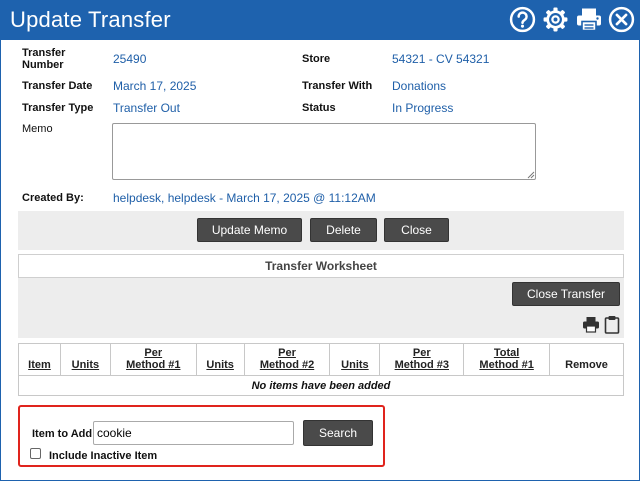 The image size is (640, 481). What do you see at coordinates (324, 151) in the screenshot?
I see `memo-textarea` at bounding box center [324, 151].